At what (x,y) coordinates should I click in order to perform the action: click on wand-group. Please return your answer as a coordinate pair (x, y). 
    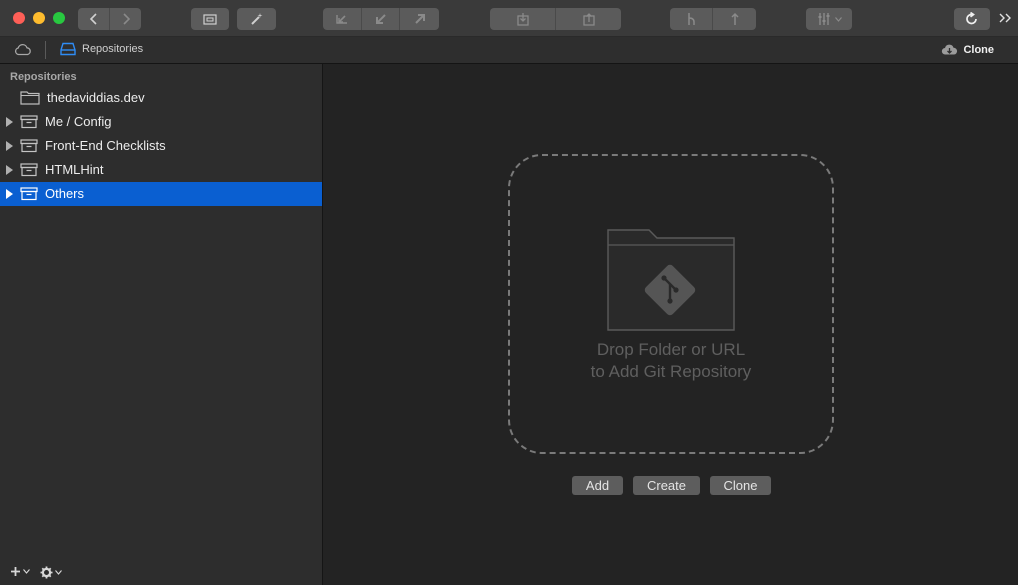
    Looking at the image, I should click on (256, 19).